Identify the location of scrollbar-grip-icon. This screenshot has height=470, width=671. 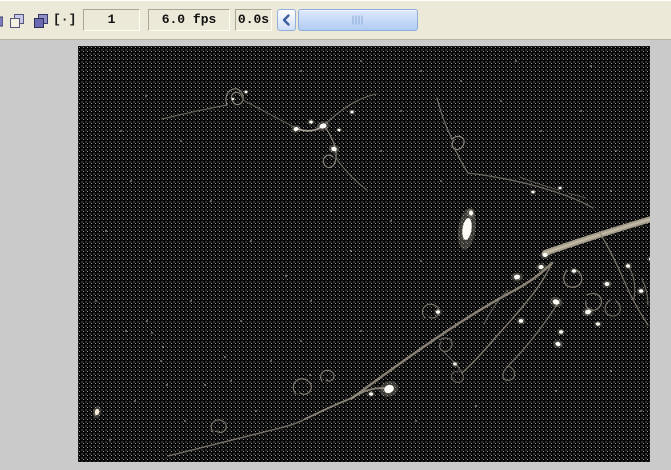
(358, 20).